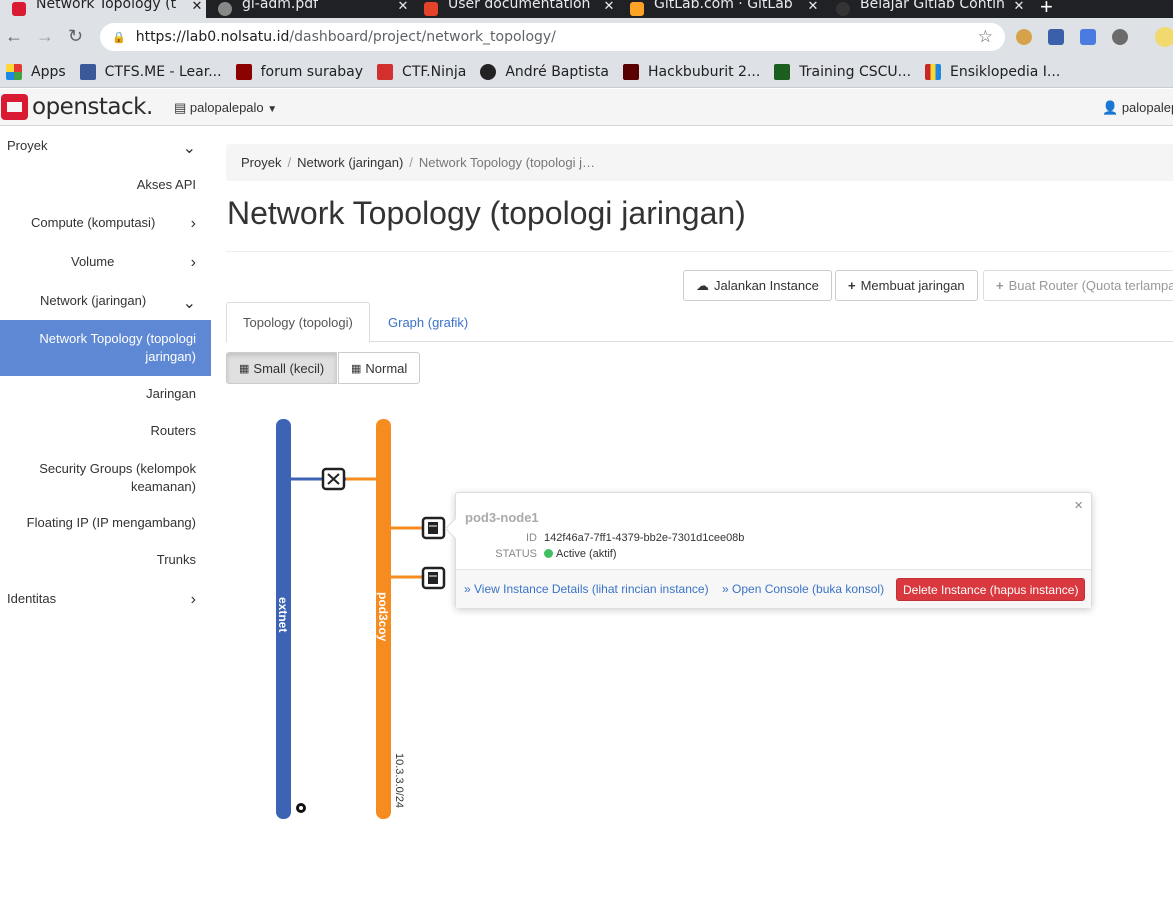 The image size is (1173, 901). Describe the element at coordinates (105, 184) in the screenshot. I see `sidebar-item-akses-api: Akses API` at that location.